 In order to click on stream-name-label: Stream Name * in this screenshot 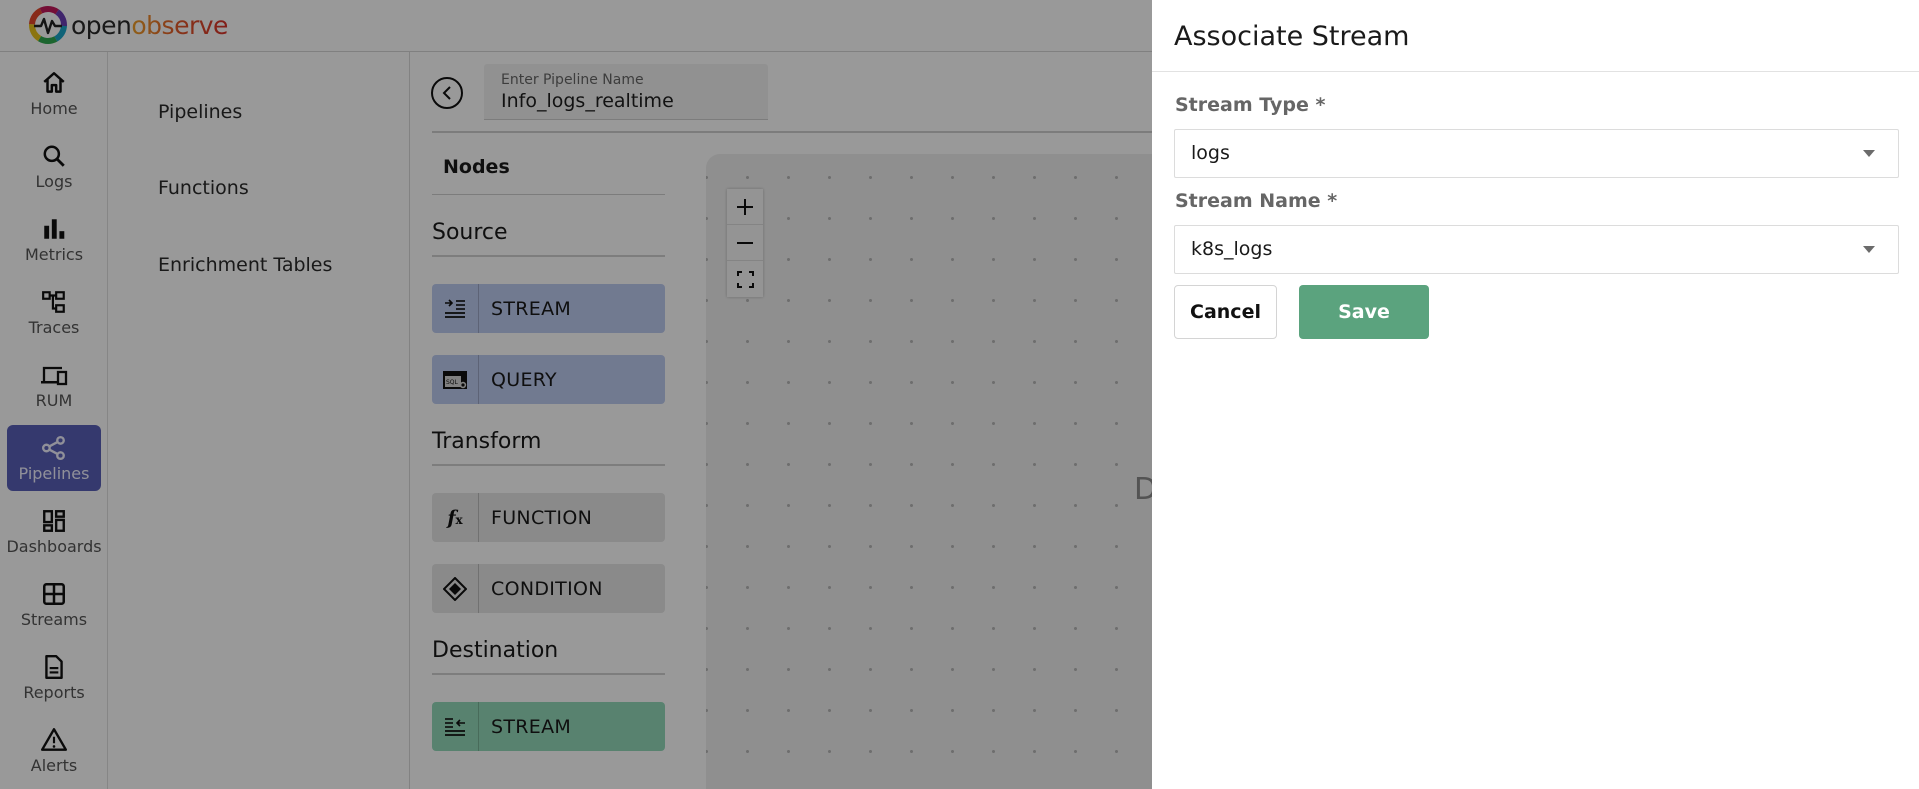, I will do `click(1256, 201)`.